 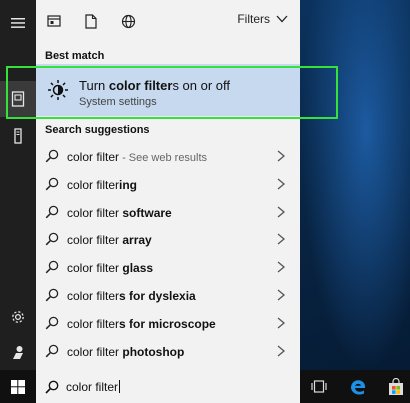 I want to click on suggestion-text: color filter - See web results, so click(x=137, y=157).